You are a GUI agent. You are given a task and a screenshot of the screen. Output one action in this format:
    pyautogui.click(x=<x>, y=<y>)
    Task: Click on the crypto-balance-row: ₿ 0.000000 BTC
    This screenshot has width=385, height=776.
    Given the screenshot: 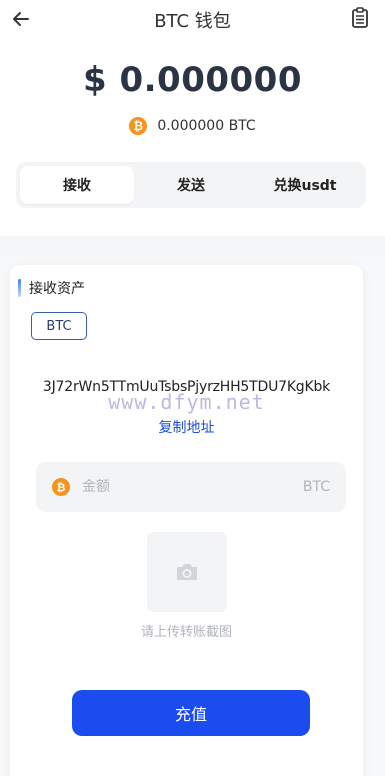 What is the action you would take?
    pyautogui.click(x=192, y=126)
    